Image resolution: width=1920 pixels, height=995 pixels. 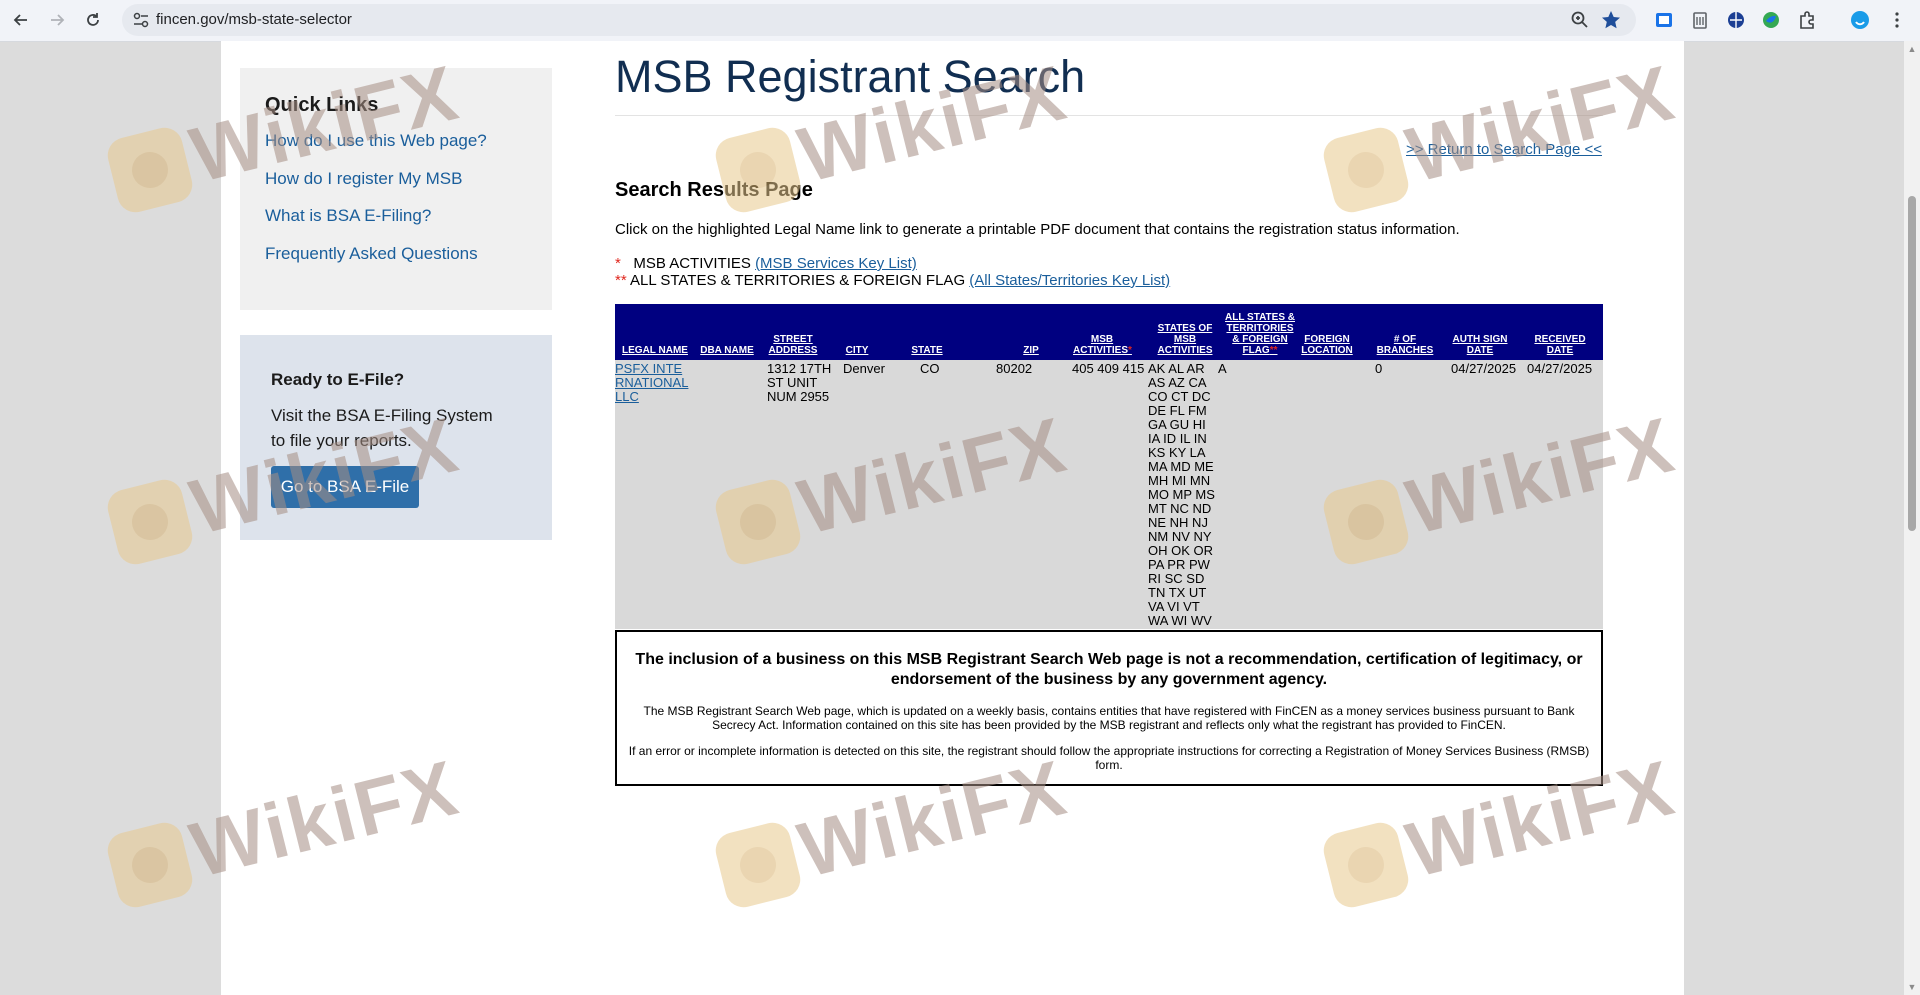 What do you see at coordinates (1912, 363) in the screenshot?
I see `scrollbar-thumb` at bounding box center [1912, 363].